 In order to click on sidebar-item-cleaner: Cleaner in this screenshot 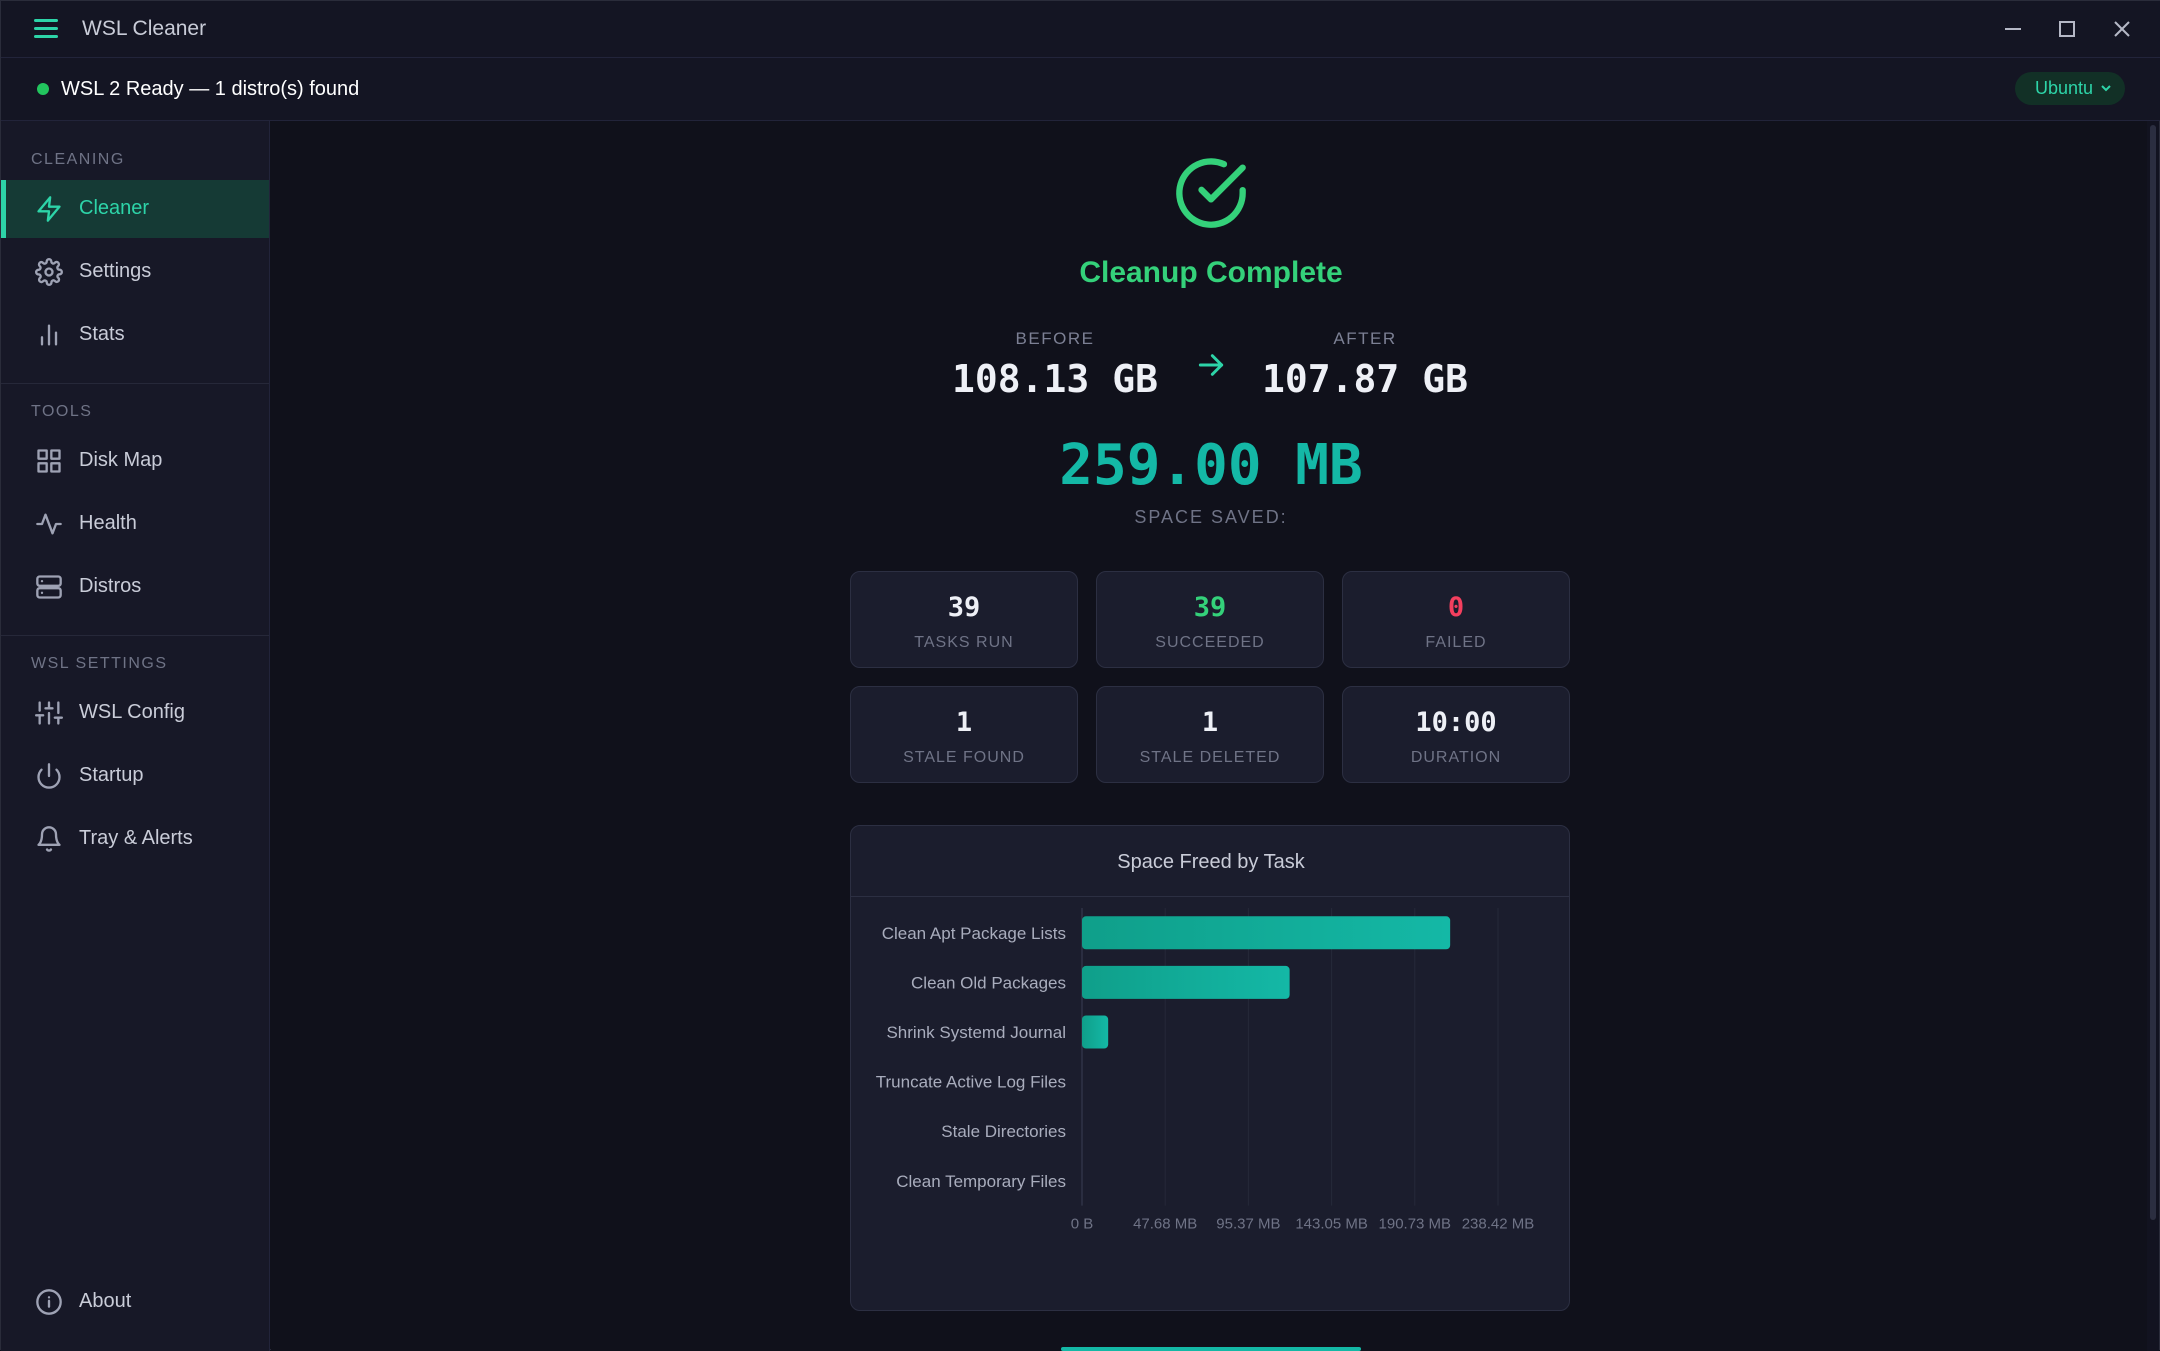, I will do `click(135, 209)`.